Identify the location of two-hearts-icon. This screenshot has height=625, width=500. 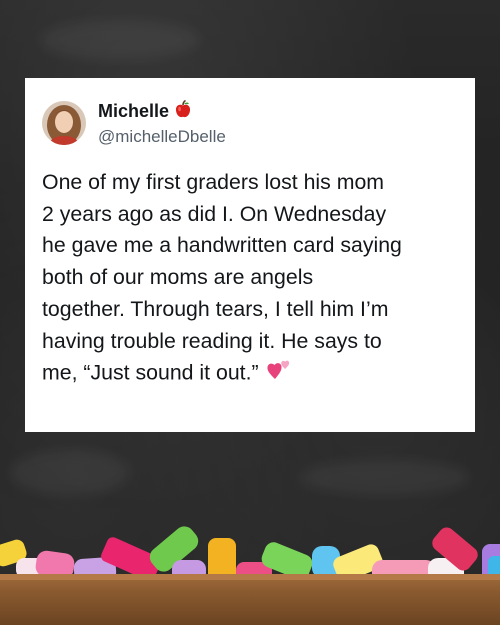
(280, 374).